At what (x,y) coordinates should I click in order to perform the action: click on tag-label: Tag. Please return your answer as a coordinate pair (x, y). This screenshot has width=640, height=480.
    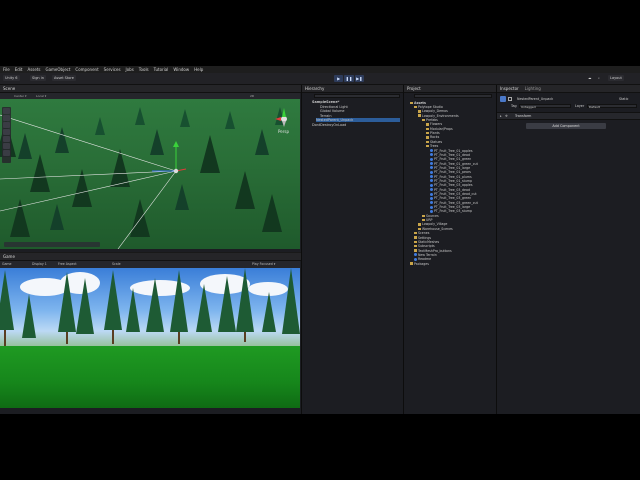
    Looking at the image, I should click on (514, 106).